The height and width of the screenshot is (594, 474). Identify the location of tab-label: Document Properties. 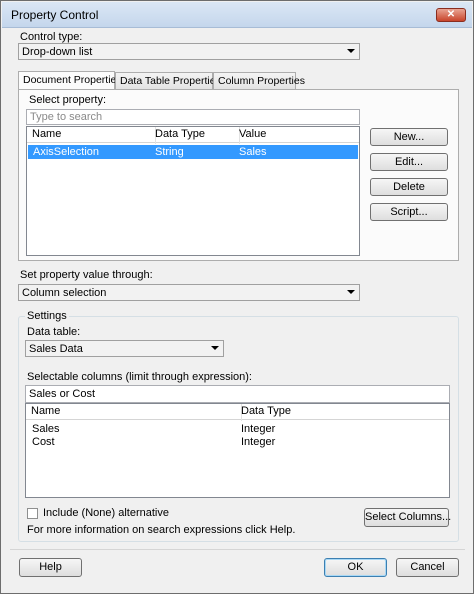
(72, 80).